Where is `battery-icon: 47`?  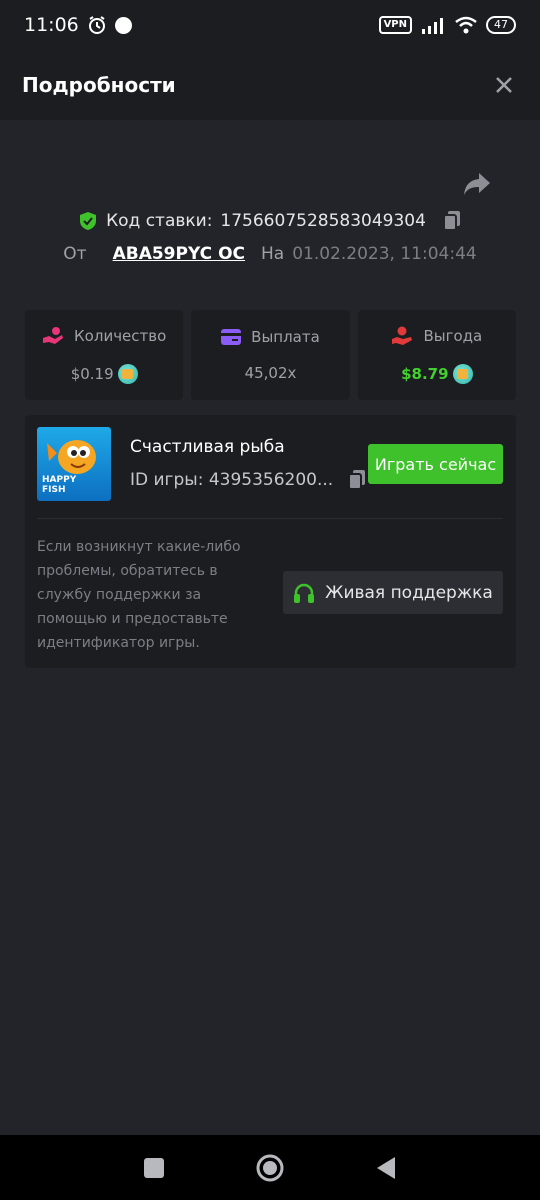
battery-icon: 47 is located at coordinates (501, 25).